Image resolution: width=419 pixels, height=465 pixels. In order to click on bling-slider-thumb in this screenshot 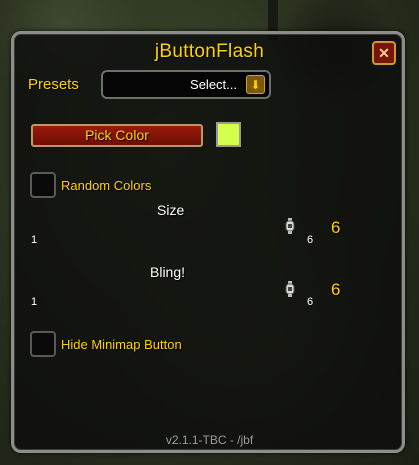, I will do `click(290, 289)`.